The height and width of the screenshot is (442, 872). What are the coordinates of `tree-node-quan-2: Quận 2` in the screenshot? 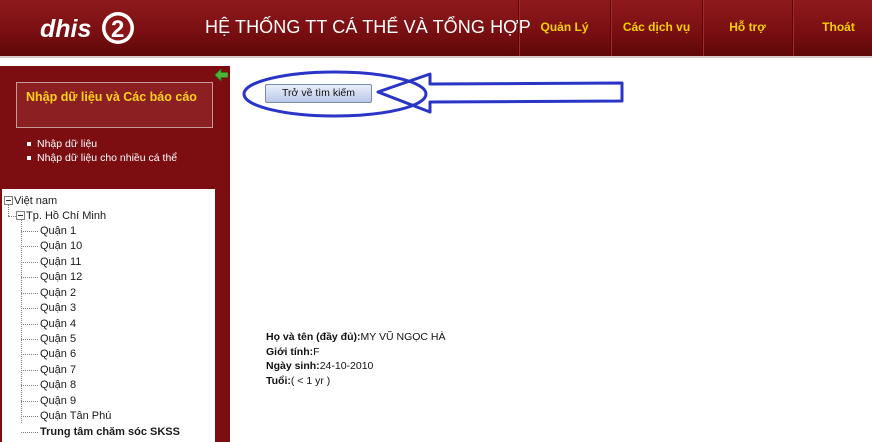 It's located at (58, 293).